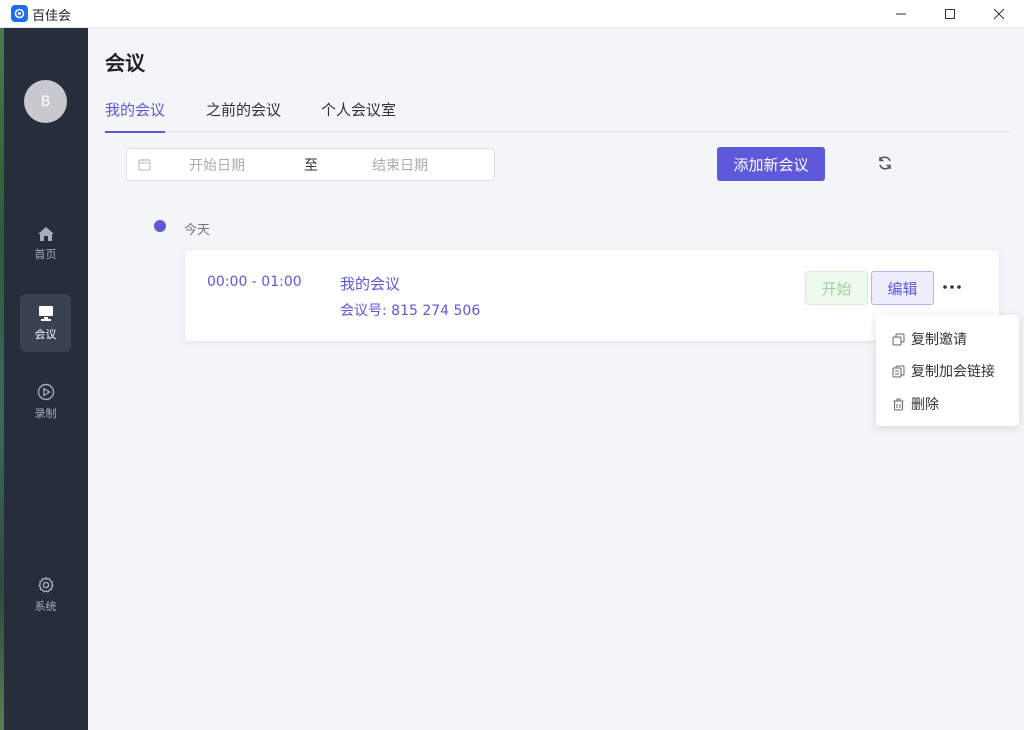  Describe the element at coordinates (45, 413) in the screenshot. I see `sidebar-item-label: 录制` at that location.